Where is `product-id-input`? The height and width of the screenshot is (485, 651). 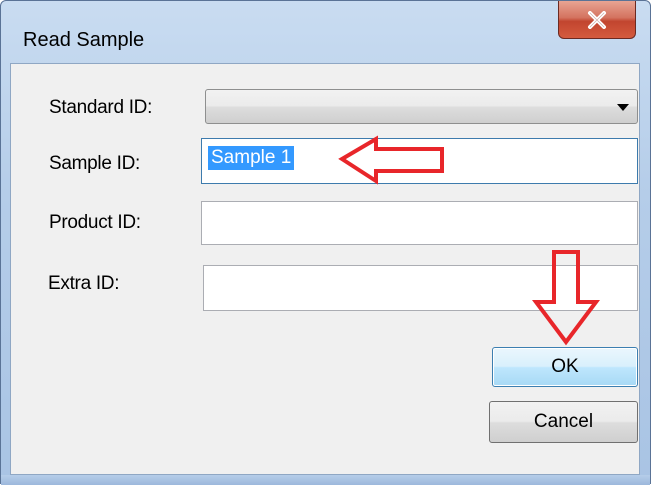 product-id-input is located at coordinates (419, 223).